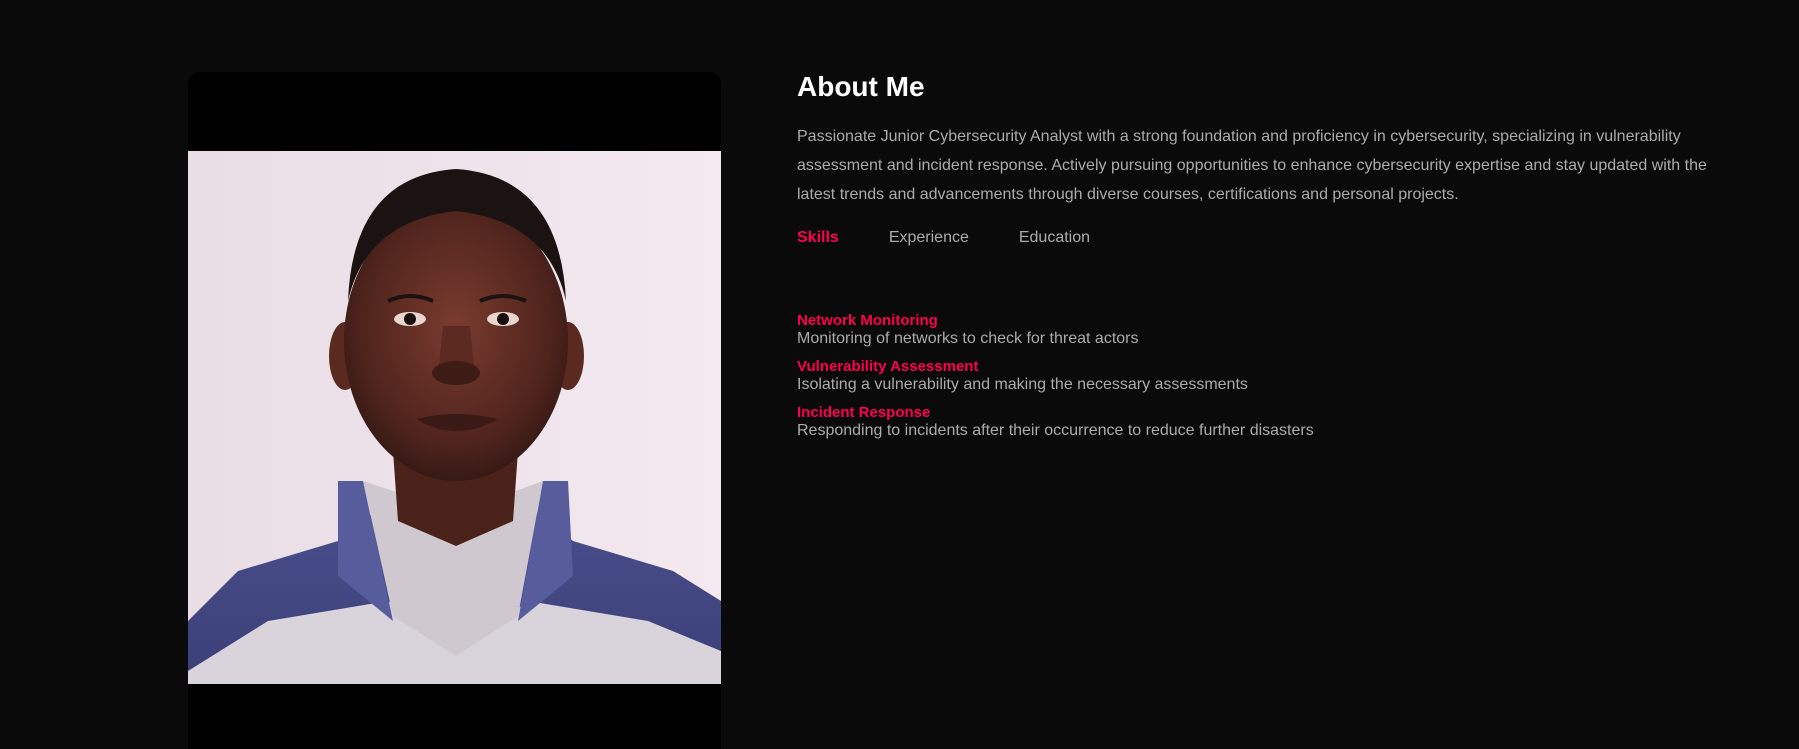 This screenshot has width=1799, height=749. I want to click on tab-education: Education, so click(1054, 238).